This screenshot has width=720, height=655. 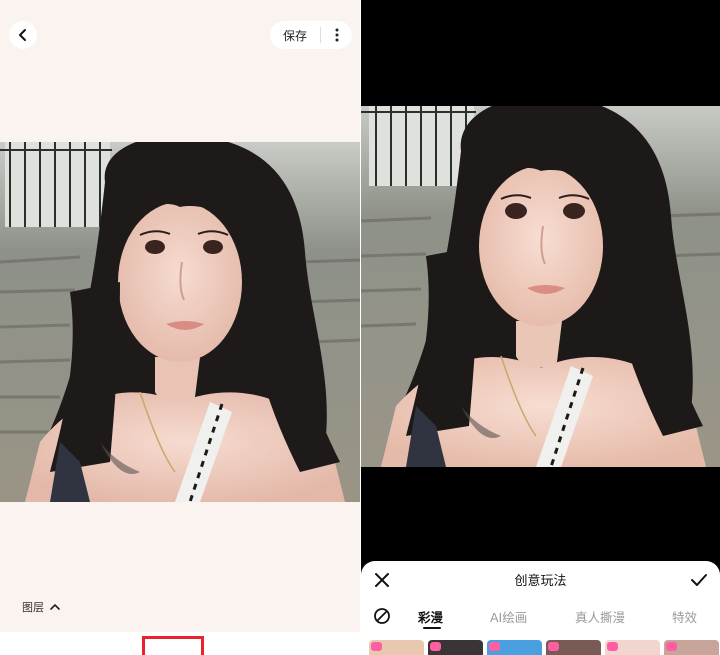 I want to click on layers-label: 图层, so click(x=33, y=607).